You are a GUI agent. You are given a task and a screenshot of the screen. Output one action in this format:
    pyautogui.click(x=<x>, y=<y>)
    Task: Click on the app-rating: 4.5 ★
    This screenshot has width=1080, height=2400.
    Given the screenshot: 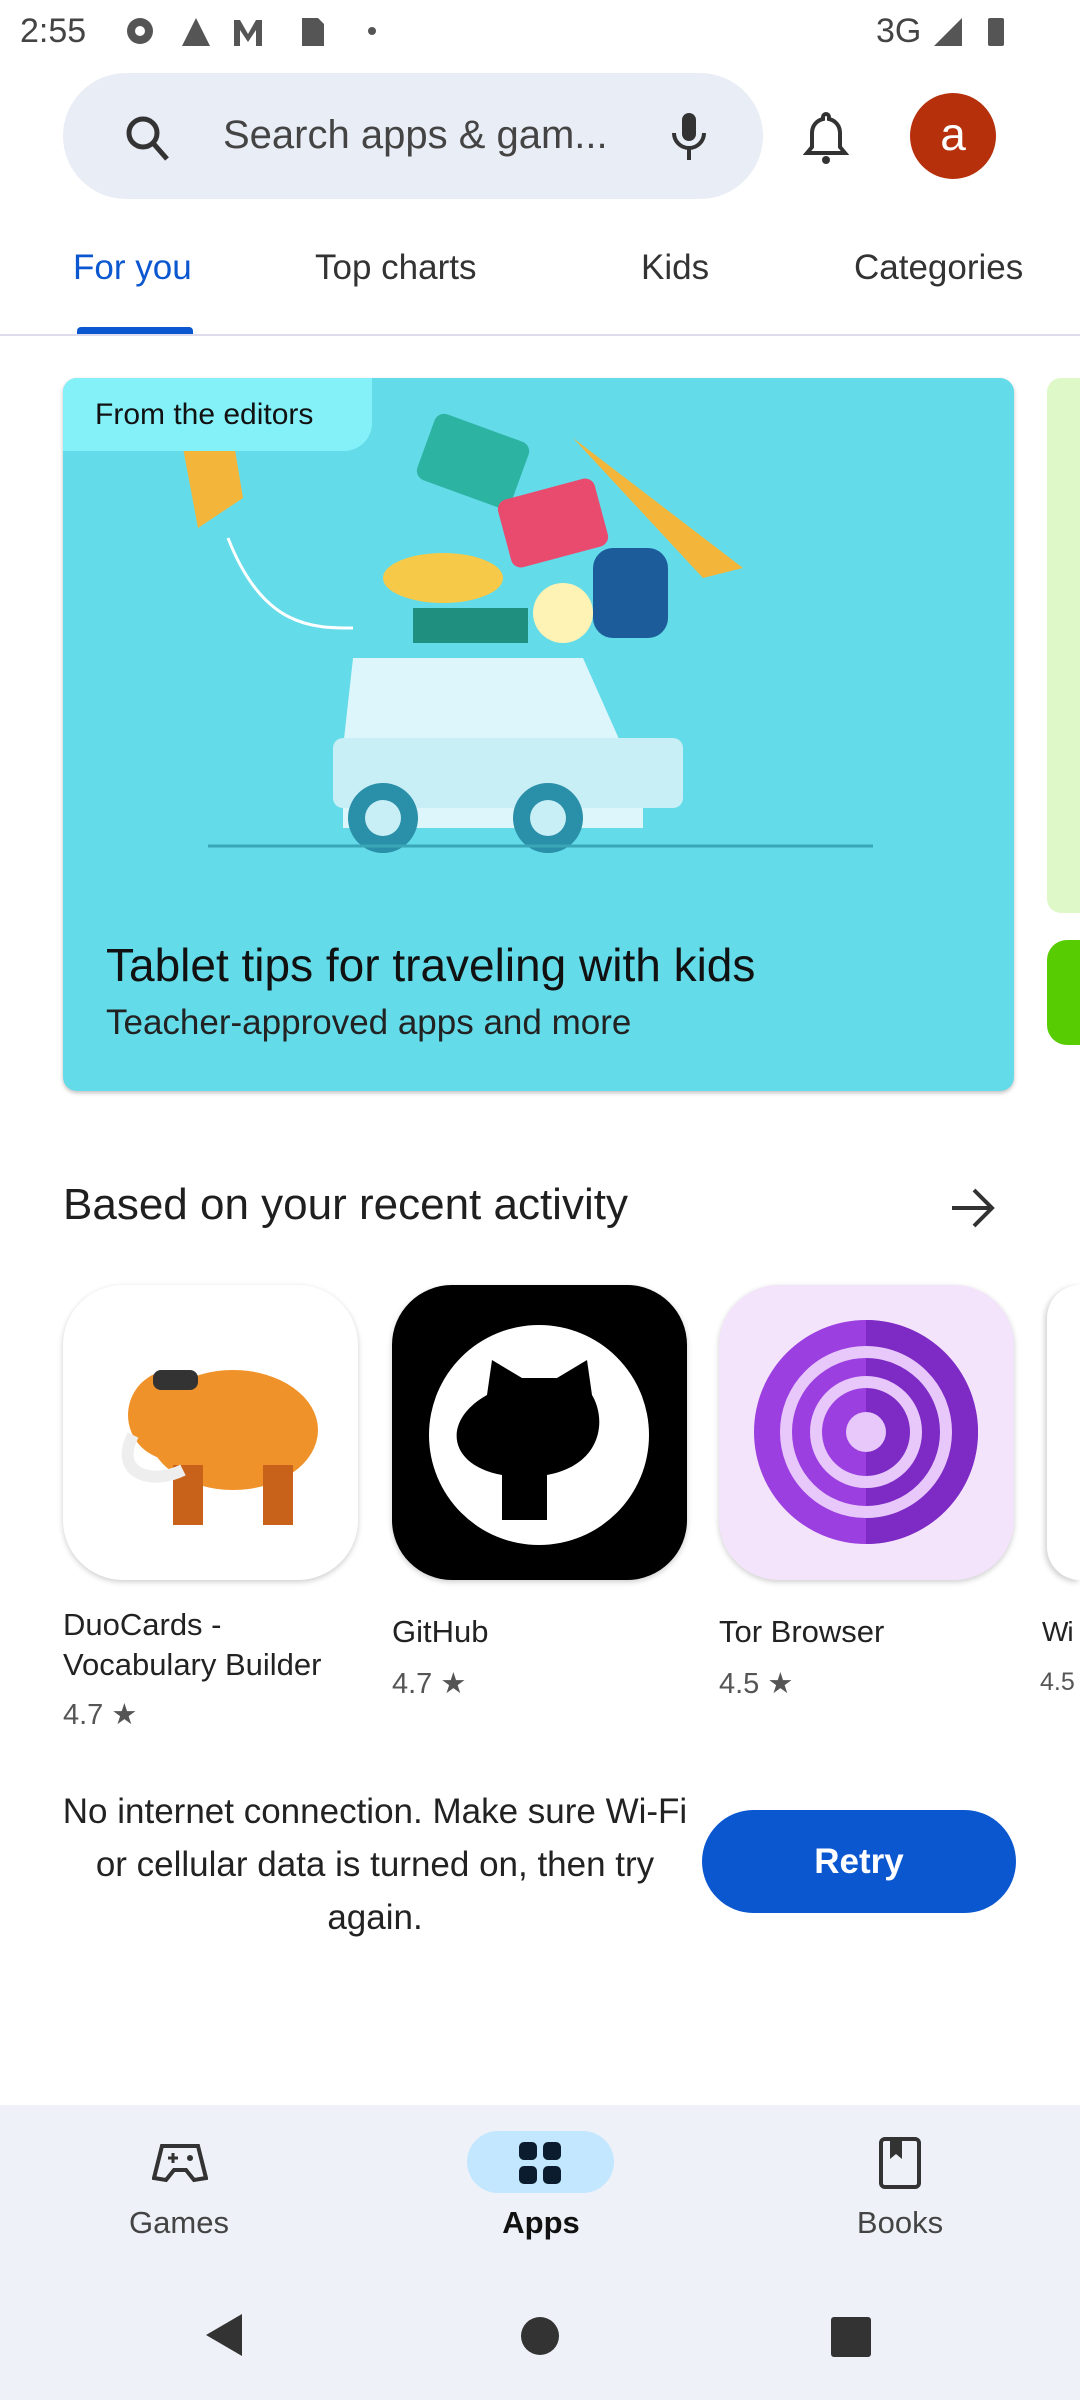 What is the action you would take?
    pyautogui.click(x=756, y=1683)
    